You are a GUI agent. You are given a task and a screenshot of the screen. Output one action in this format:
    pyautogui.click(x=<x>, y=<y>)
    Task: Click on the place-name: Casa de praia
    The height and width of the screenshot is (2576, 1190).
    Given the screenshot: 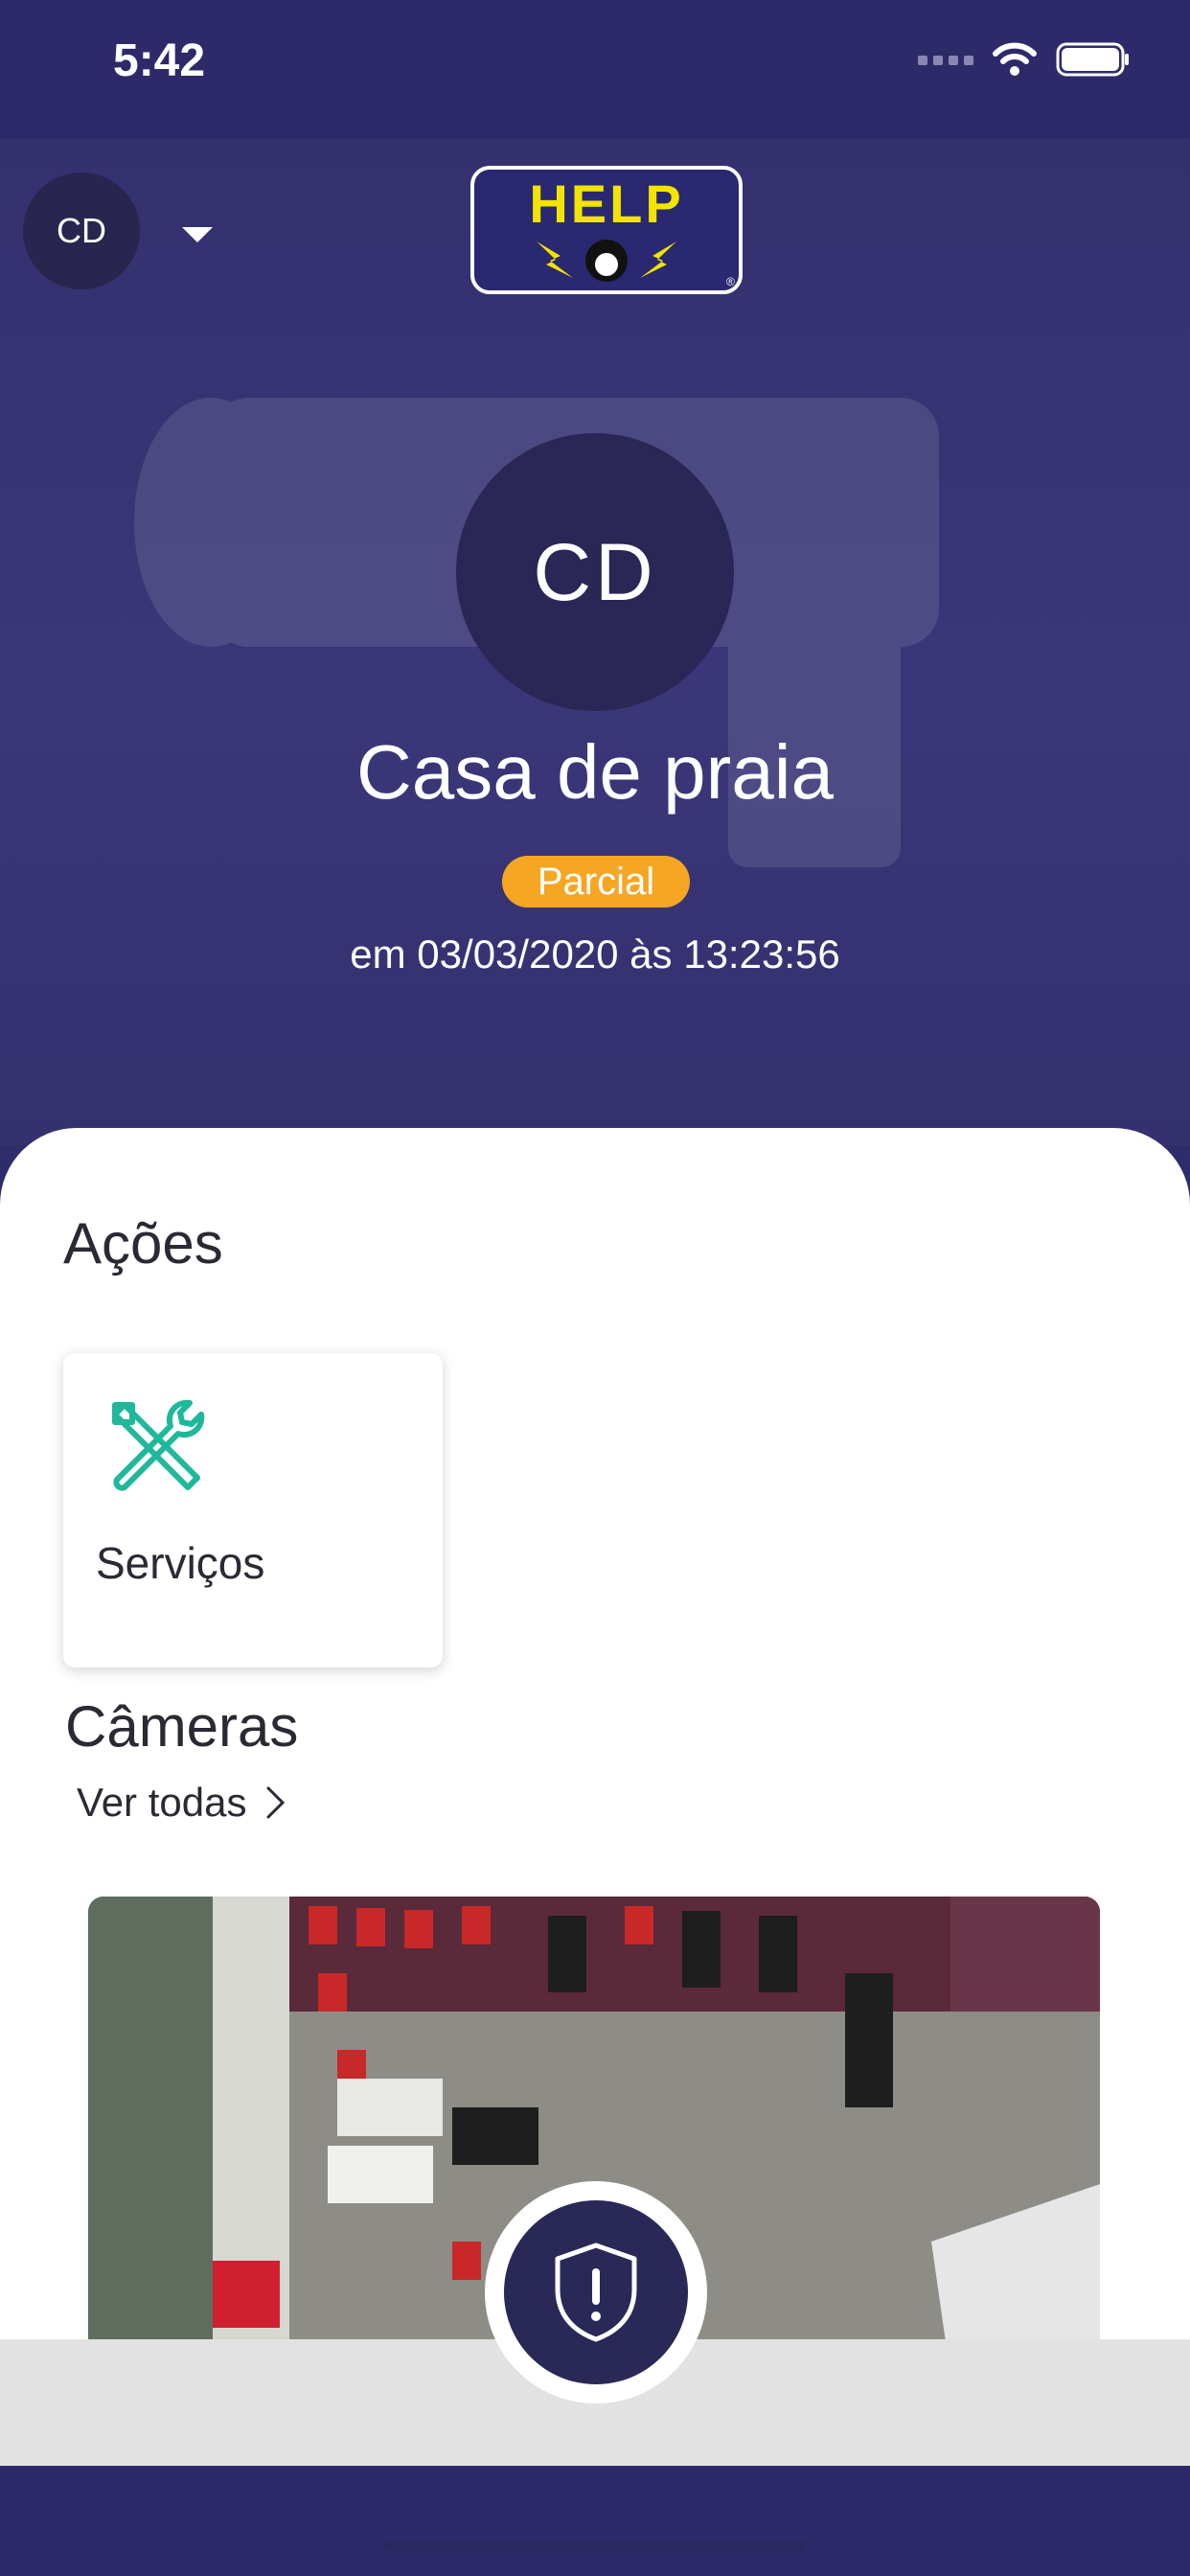 What is the action you would take?
    pyautogui.click(x=595, y=772)
    